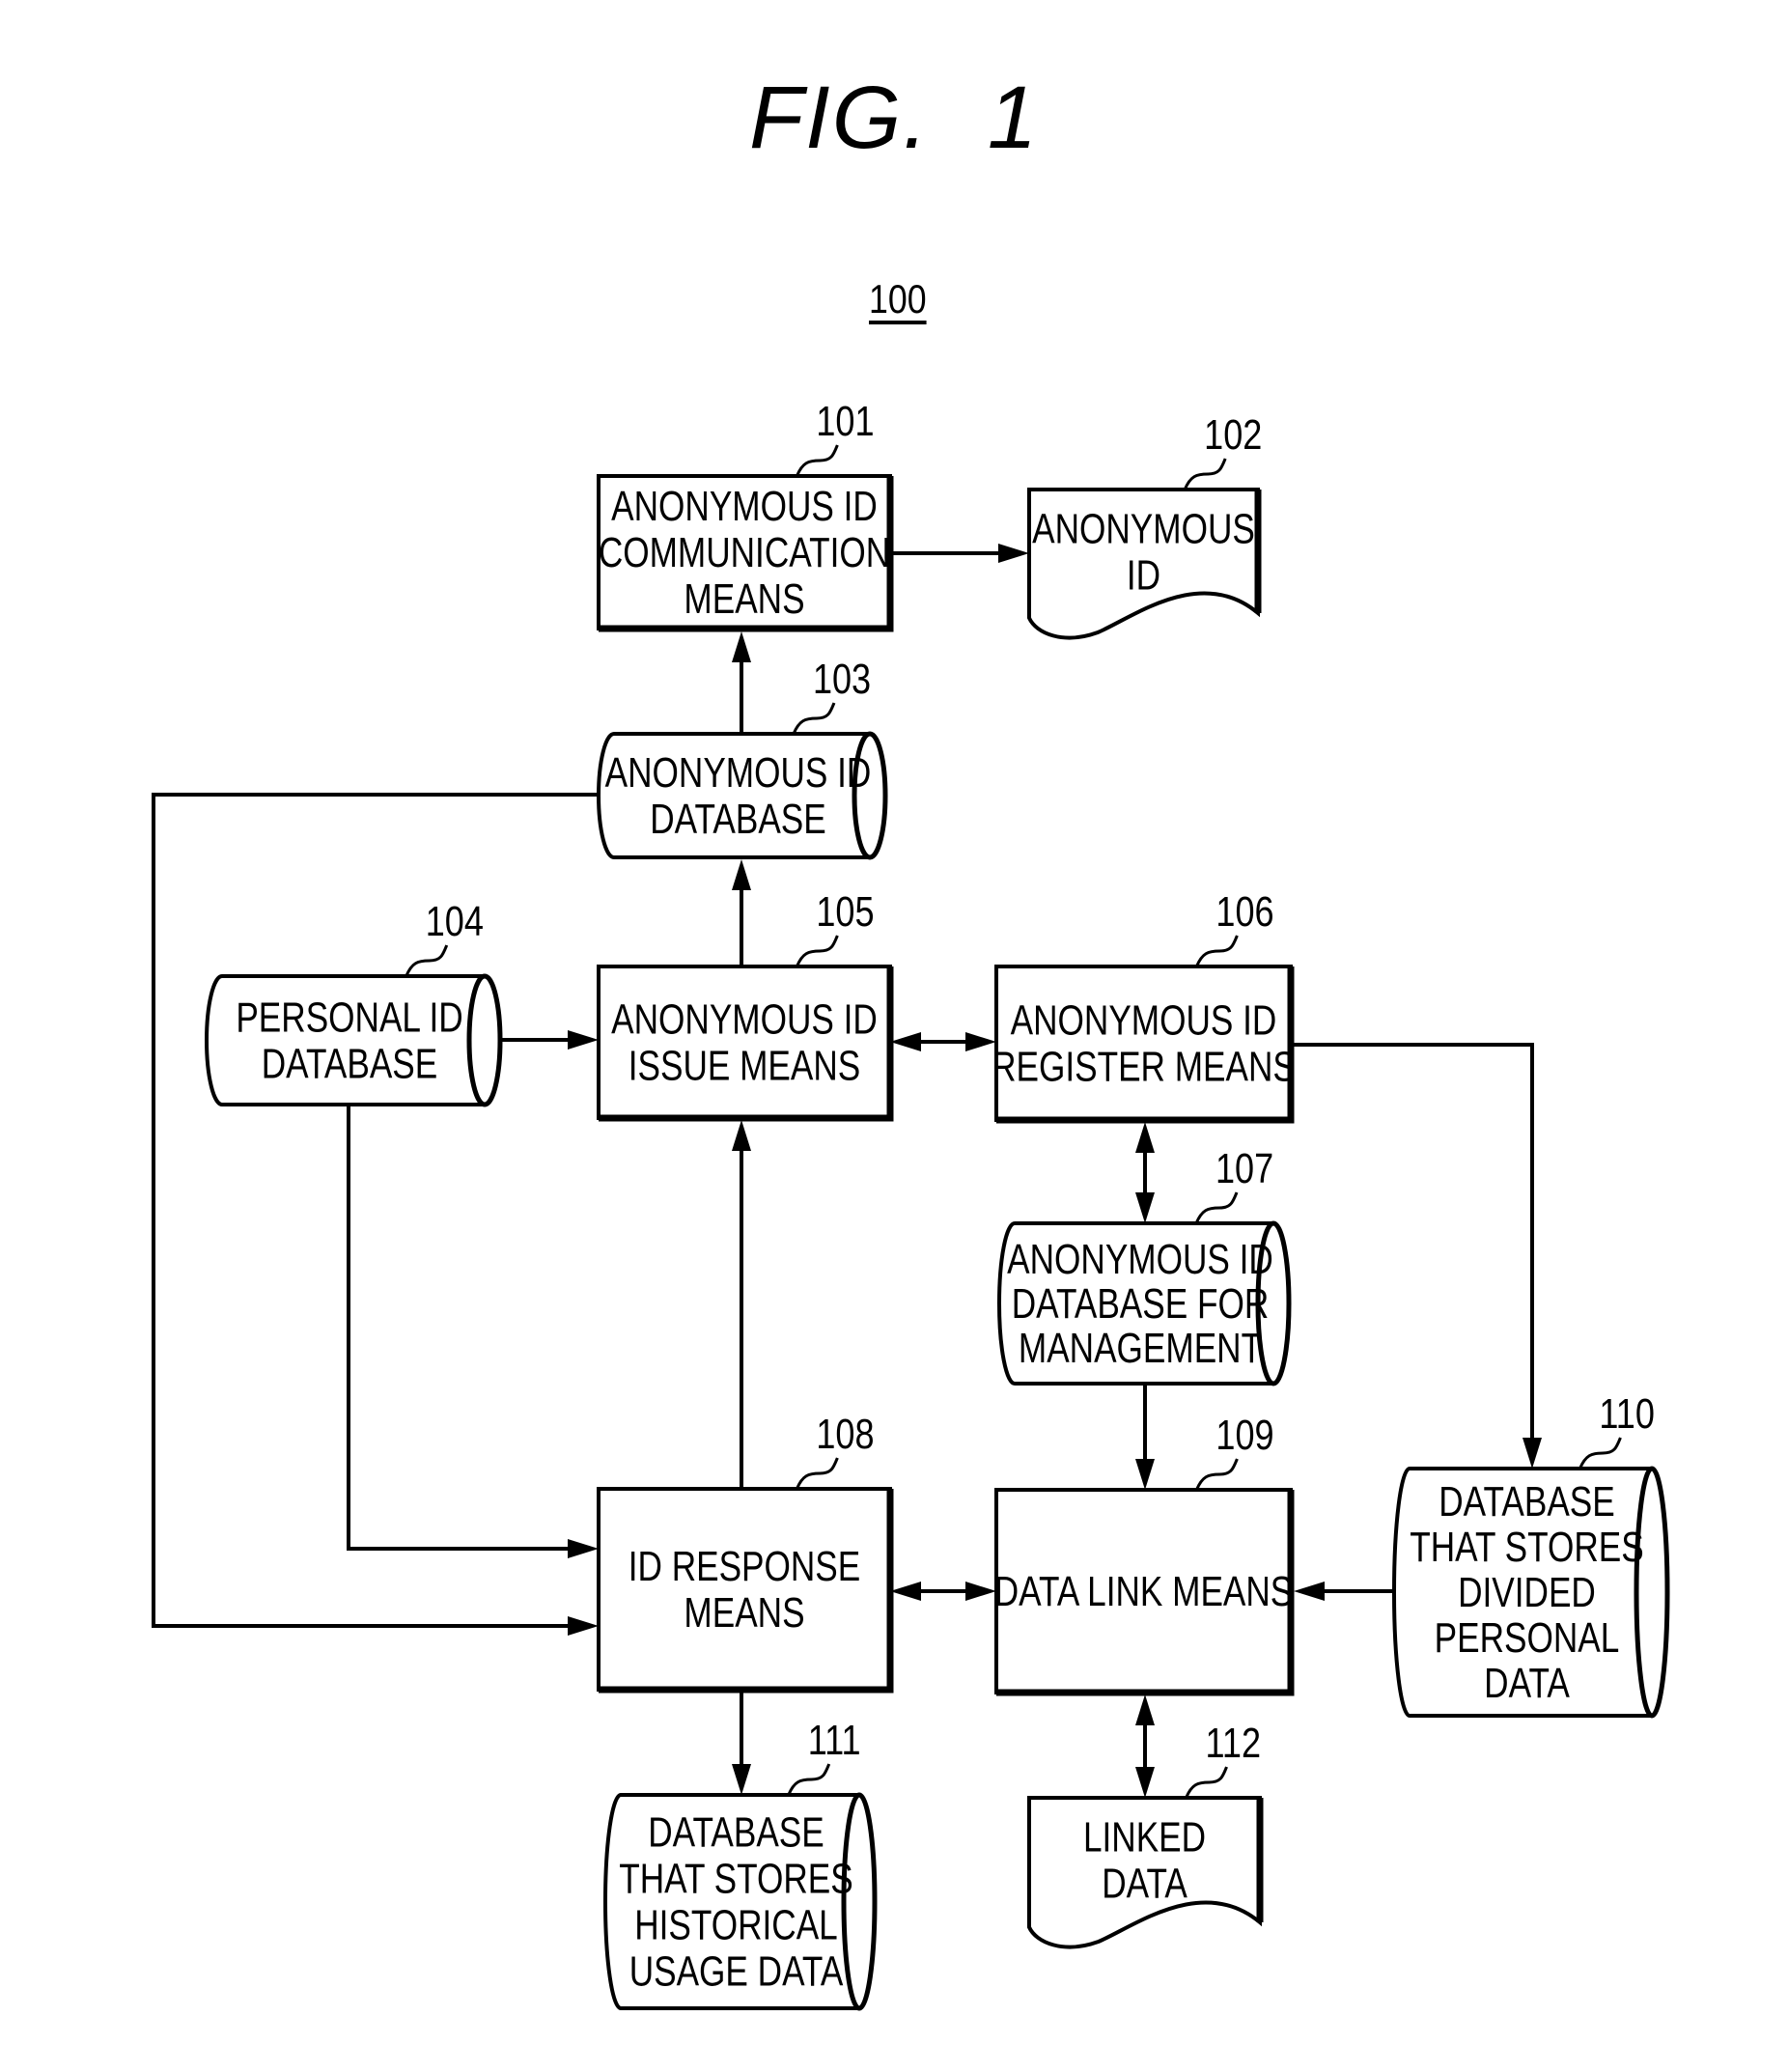  What do you see at coordinates (349, 1018) in the screenshot?
I see `node-label-line: PERSONAL ID` at bounding box center [349, 1018].